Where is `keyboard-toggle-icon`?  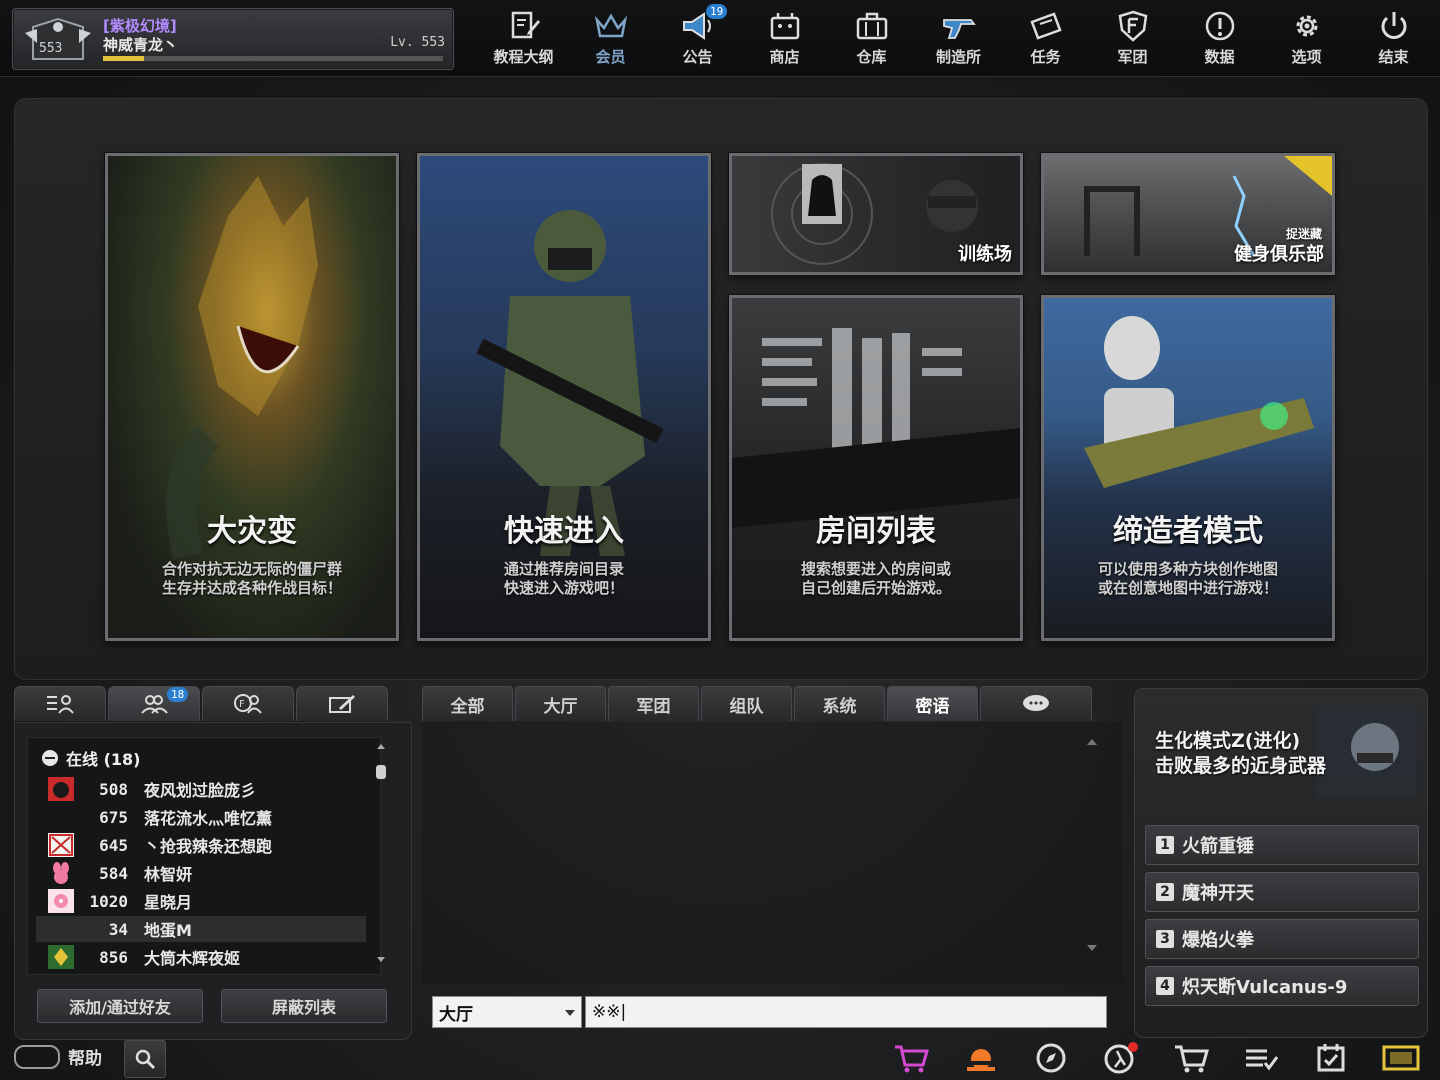 keyboard-toggle-icon is located at coordinates (37, 1056).